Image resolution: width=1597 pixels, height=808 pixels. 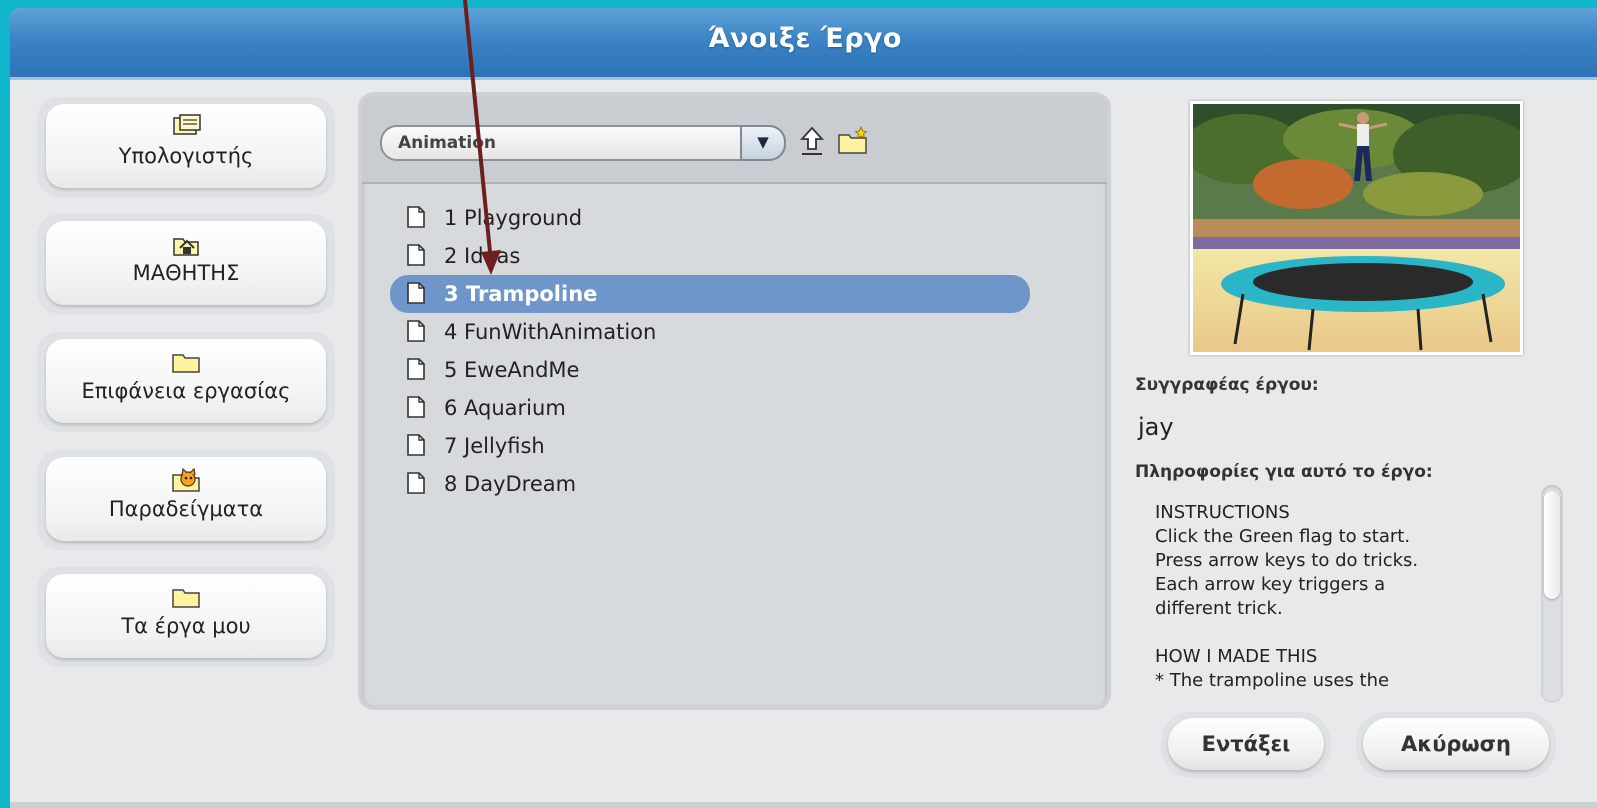 I want to click on project-info-label: Πληροφορίες για αυτό το έργο:, so click(x=1284, y=472).